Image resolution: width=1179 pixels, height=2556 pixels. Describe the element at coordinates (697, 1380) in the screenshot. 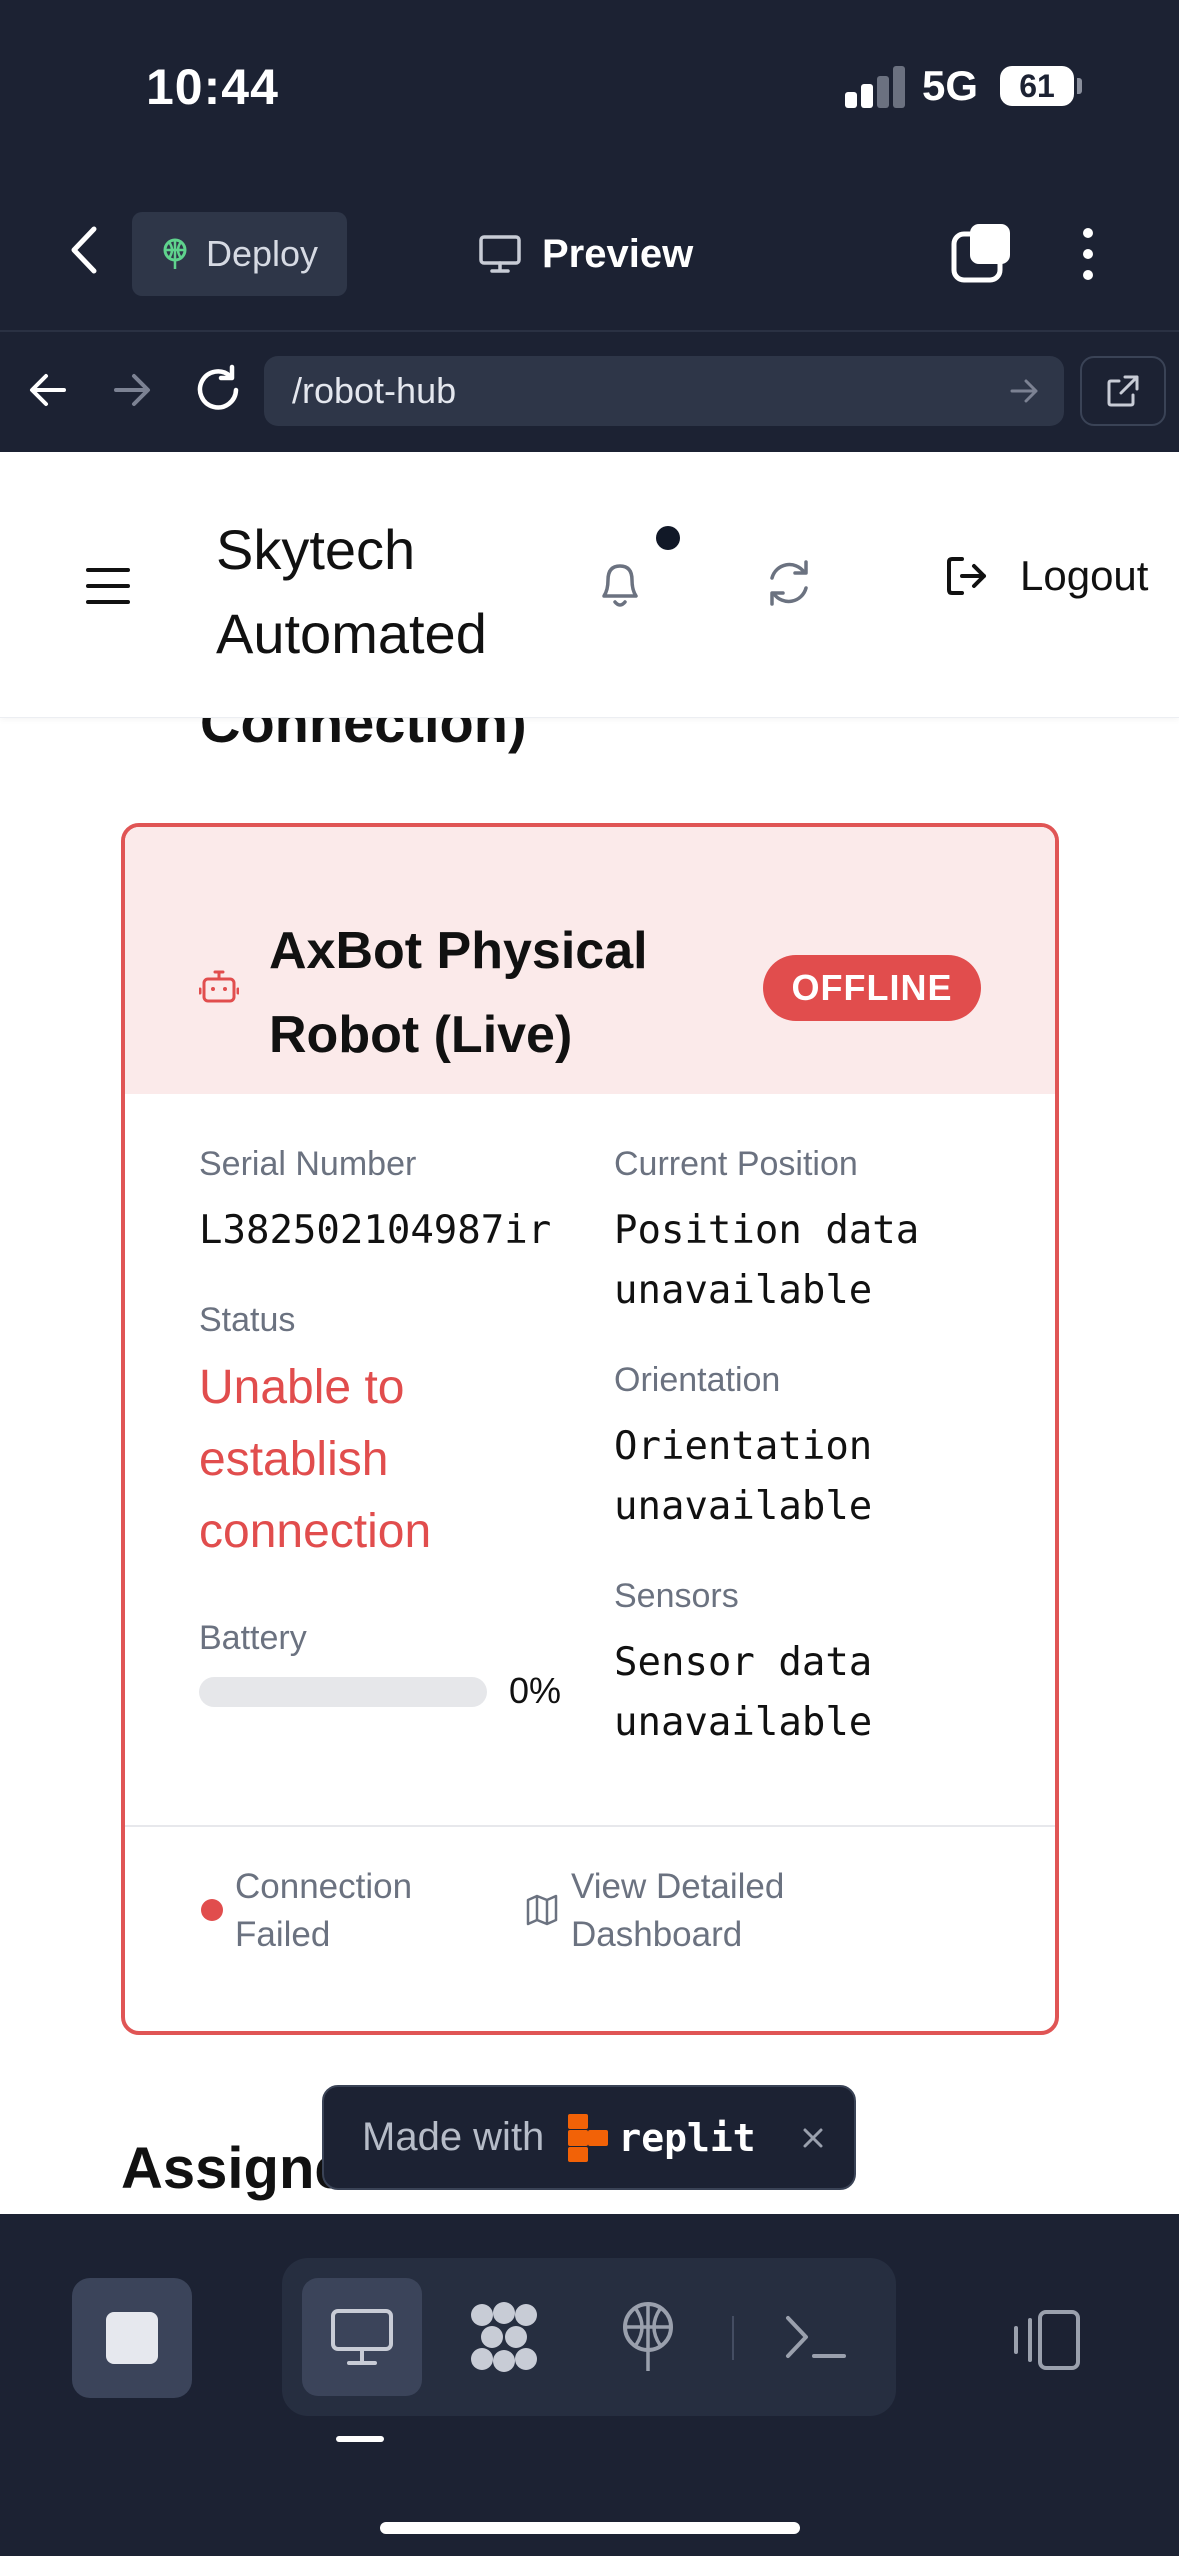

I see `orientation-label: Orientation` at that location.